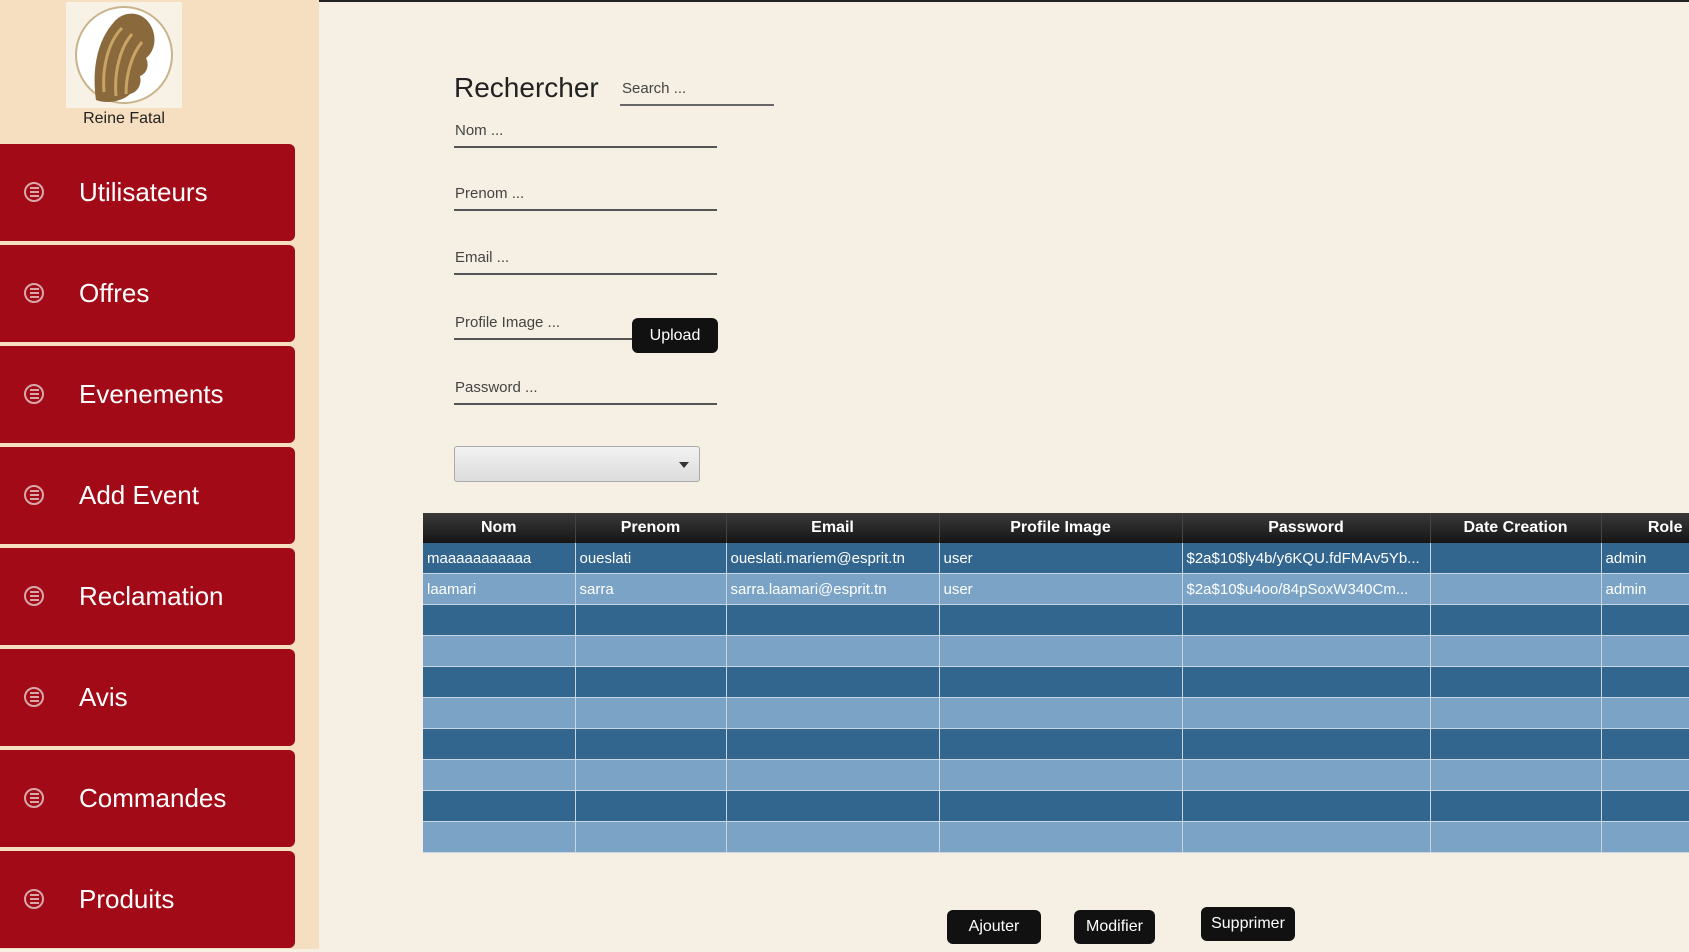 Image resolution: width=1689 pixels, height=952 pixels. Describe the element at coordinates (124, 55) in the screenshot. I see `brand-logo` at that location.